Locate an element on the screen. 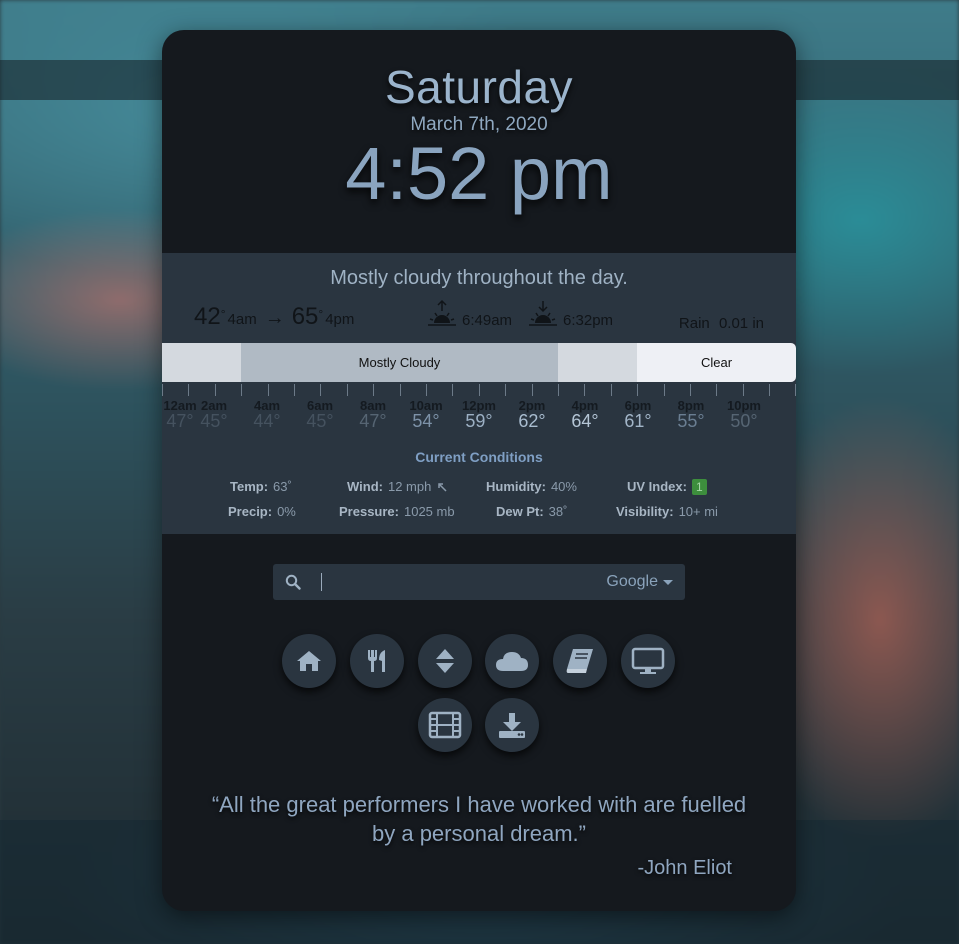 Image resolution: width=959 pixels, height=944 pixels. sort-icon is located at coordinates (445, 661).